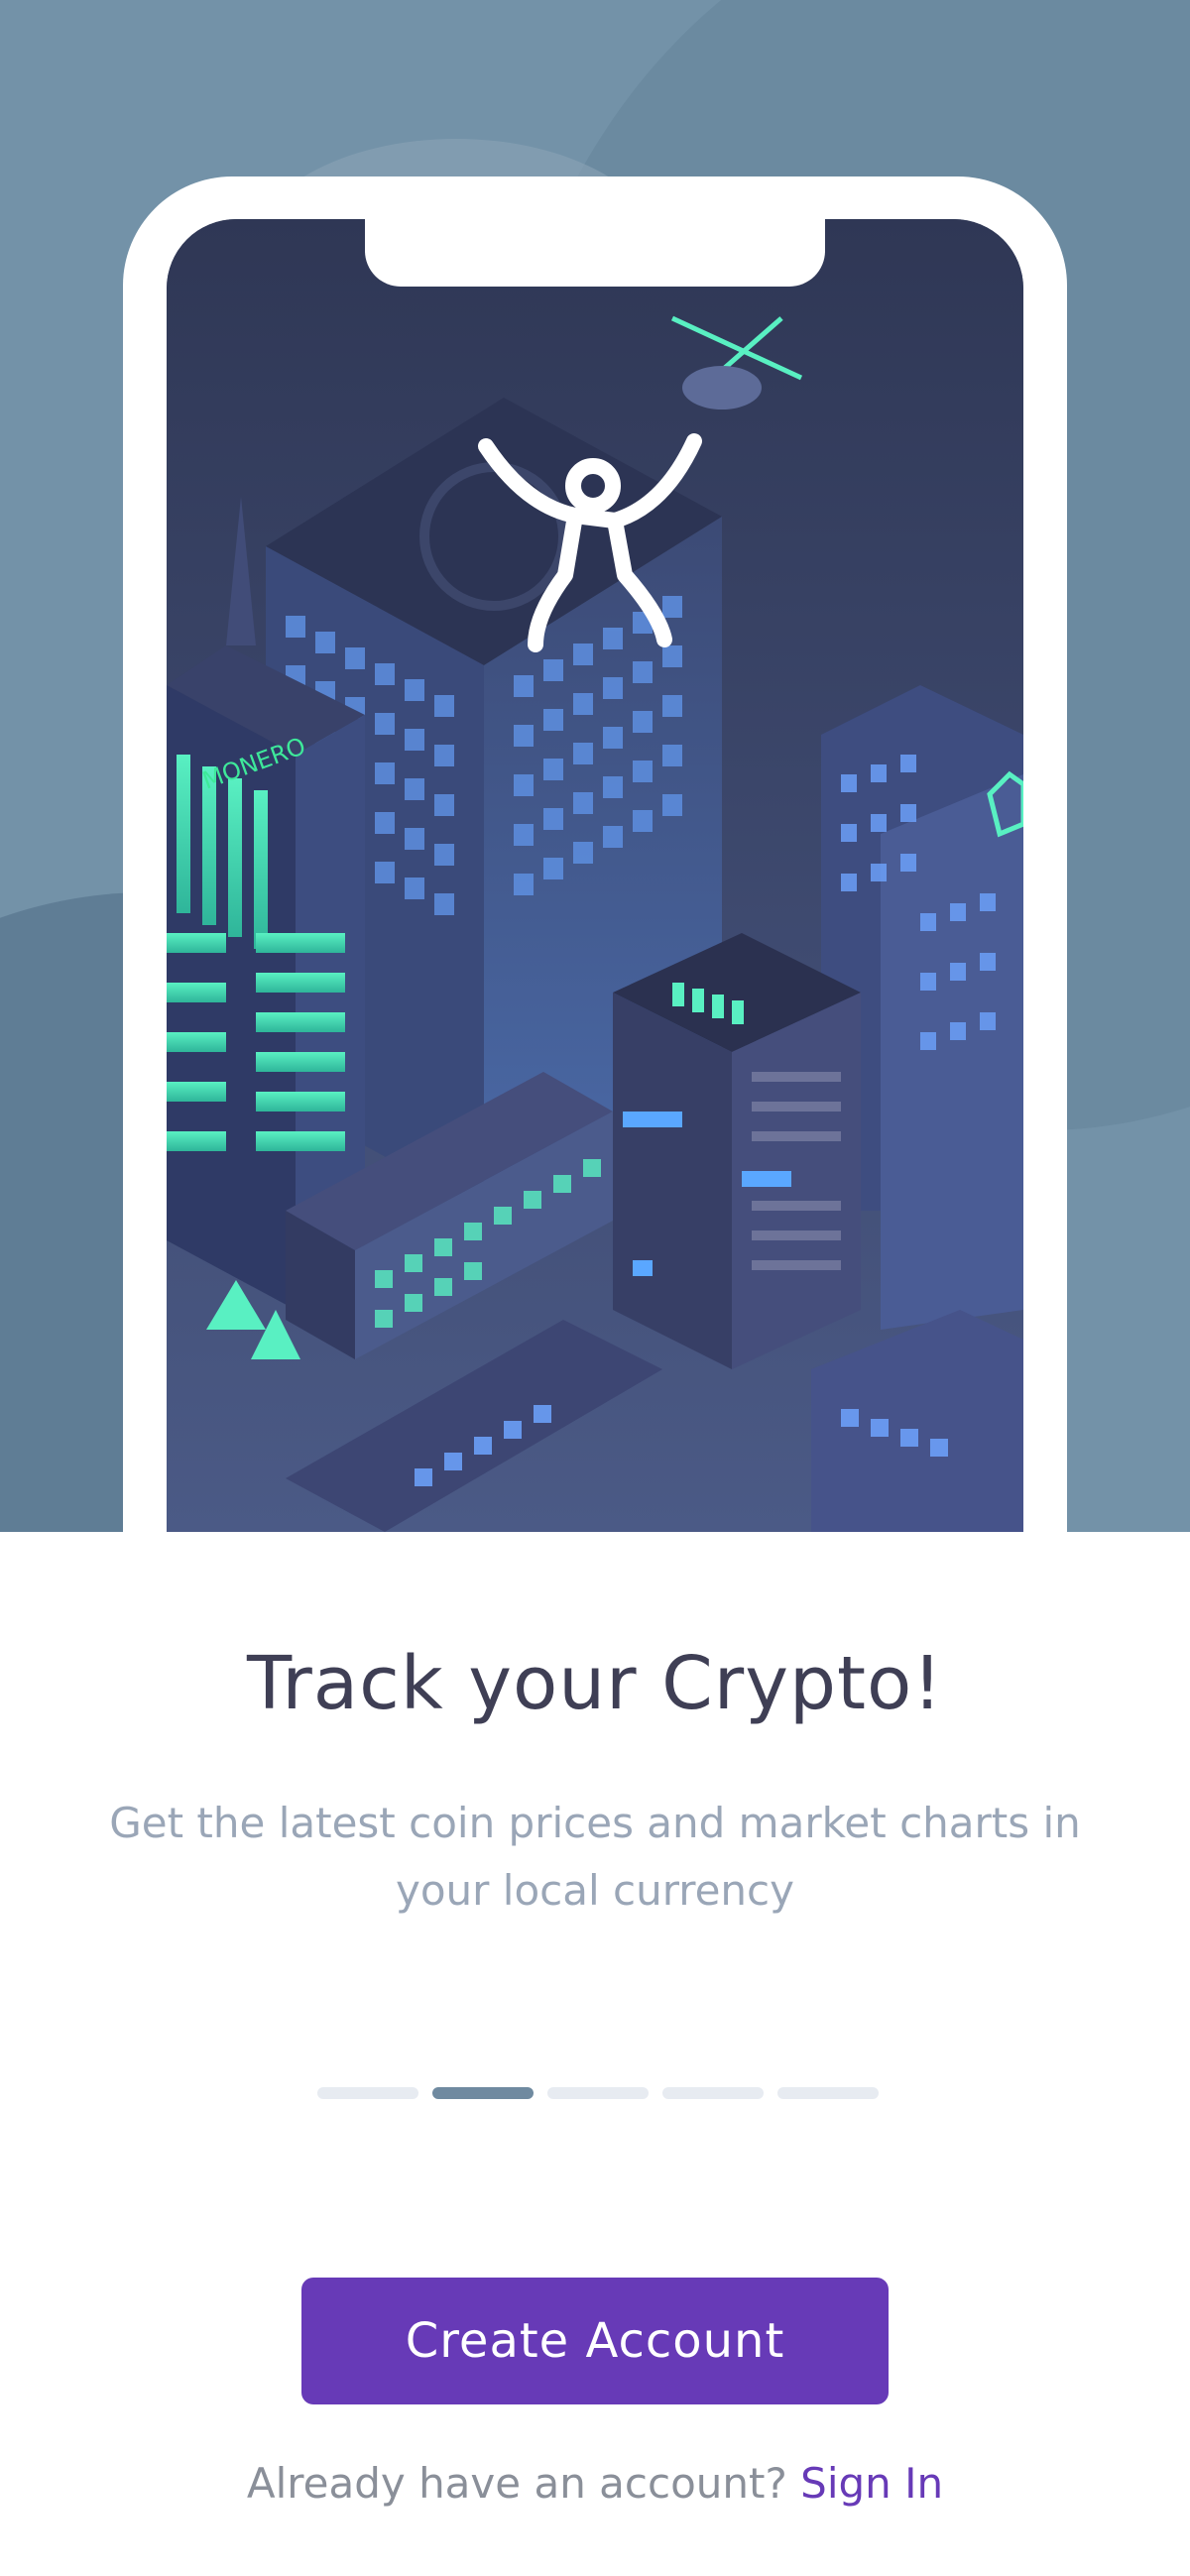  What do you see at coordinates (516, 2483) in the screenshot?
I see `signin-prompt-text: Already have an account?` at bounding box center [516, 2483].